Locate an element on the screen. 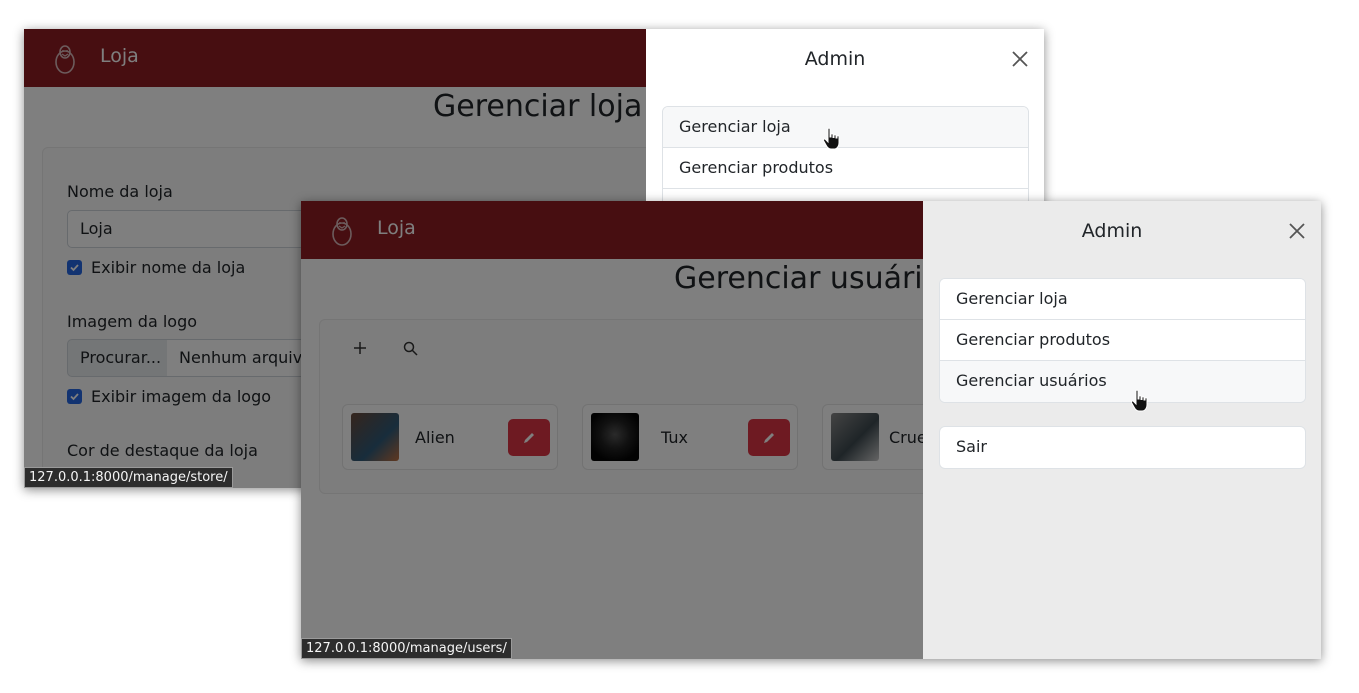 The height and width of the screenshot is (693, 1359). status-url: 127.0.0.1:8000/manage/users/ is located at coordinates (406, 648).